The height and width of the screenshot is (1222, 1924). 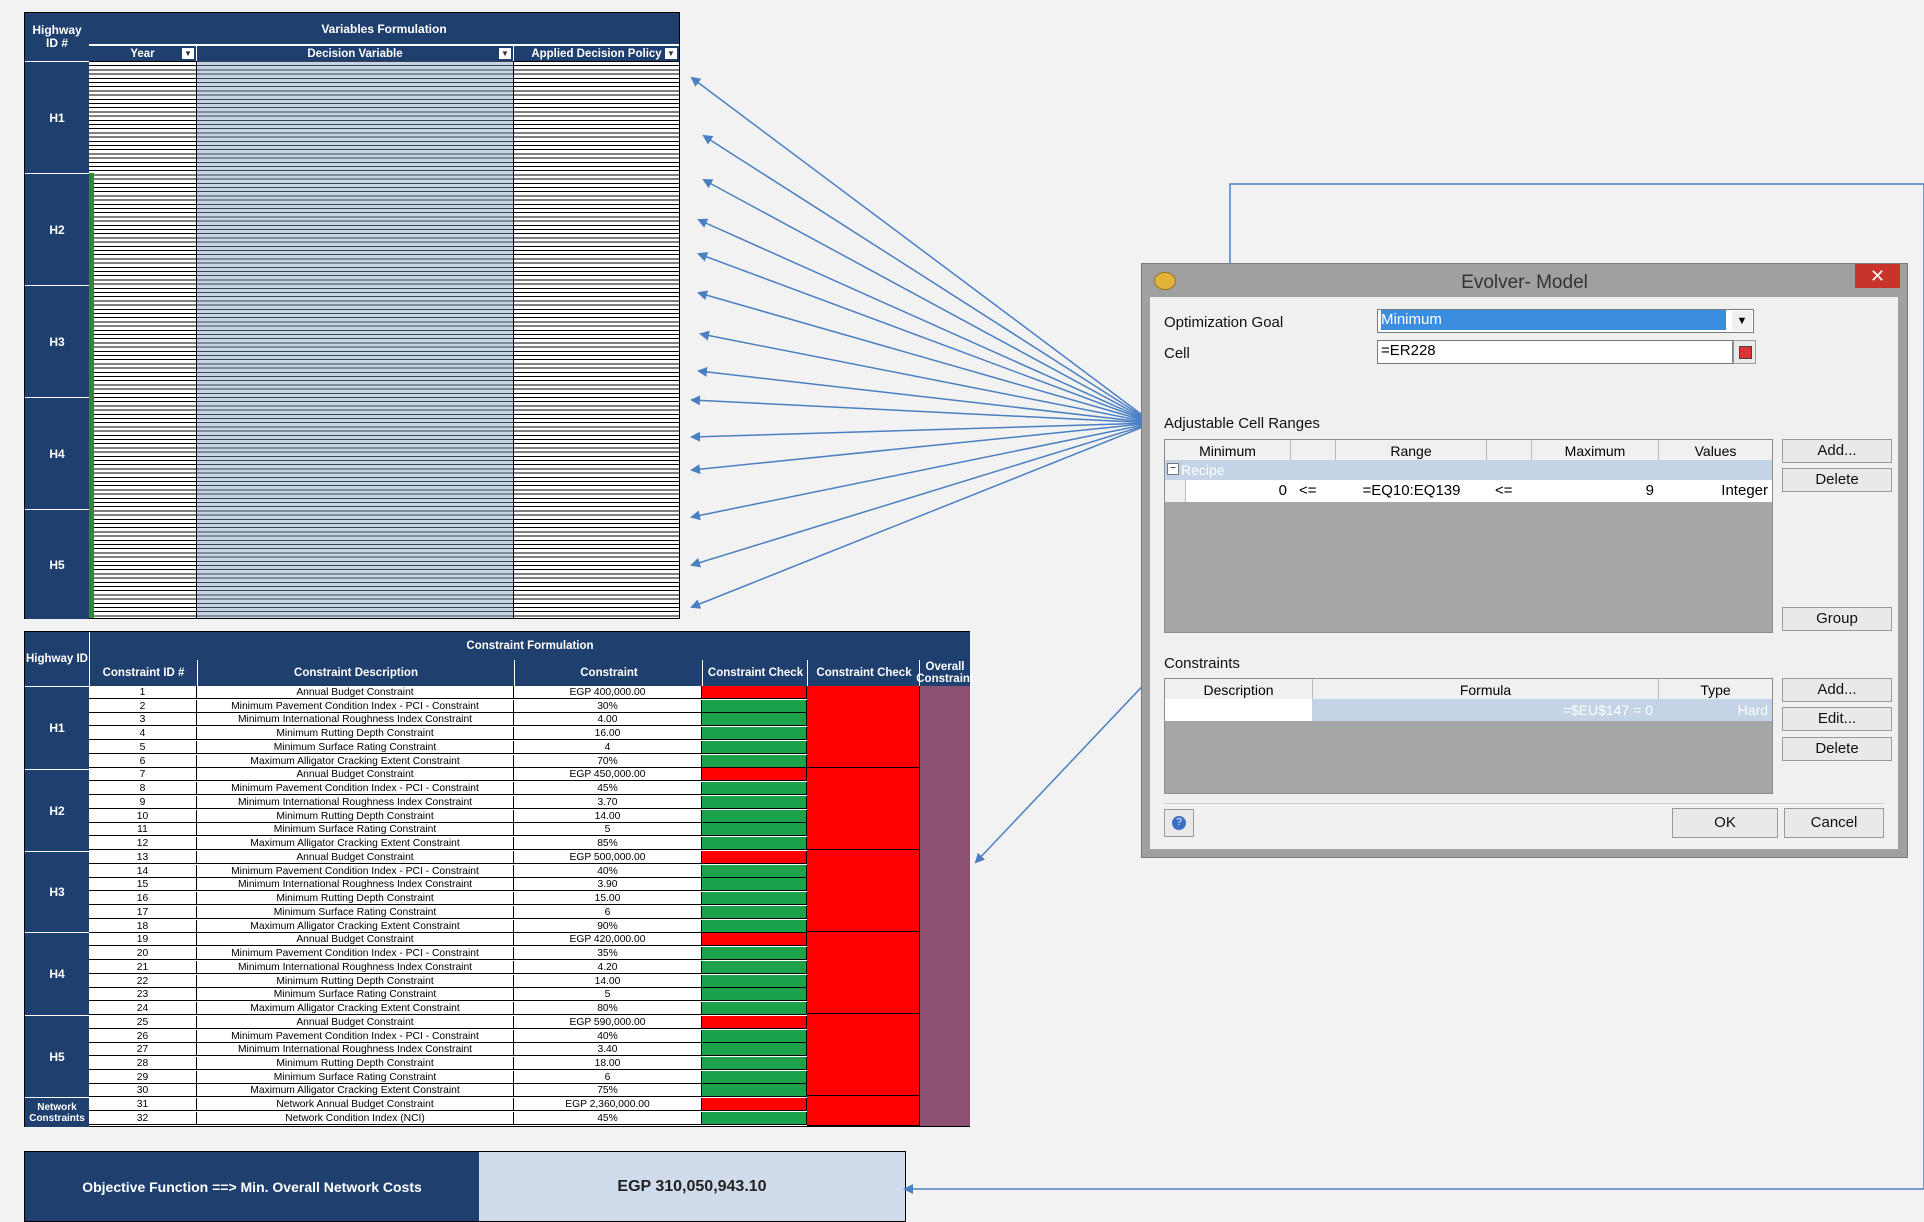 I want to click on help-icon: ?, so click(x=1179, y=823).